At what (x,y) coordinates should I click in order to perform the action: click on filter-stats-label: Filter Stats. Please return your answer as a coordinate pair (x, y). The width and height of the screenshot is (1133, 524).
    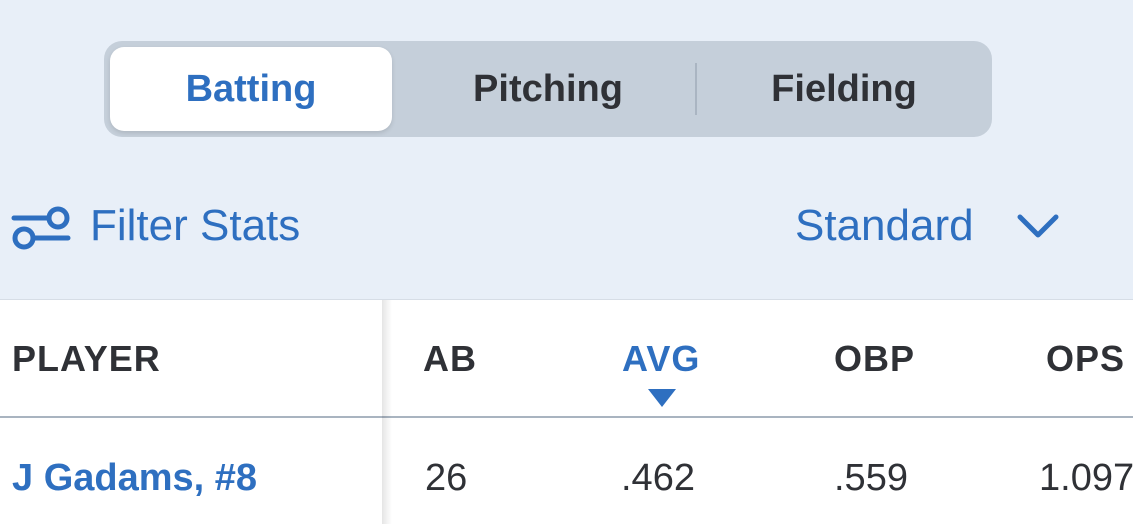
    Looking at the image, I should click on (195, 225).